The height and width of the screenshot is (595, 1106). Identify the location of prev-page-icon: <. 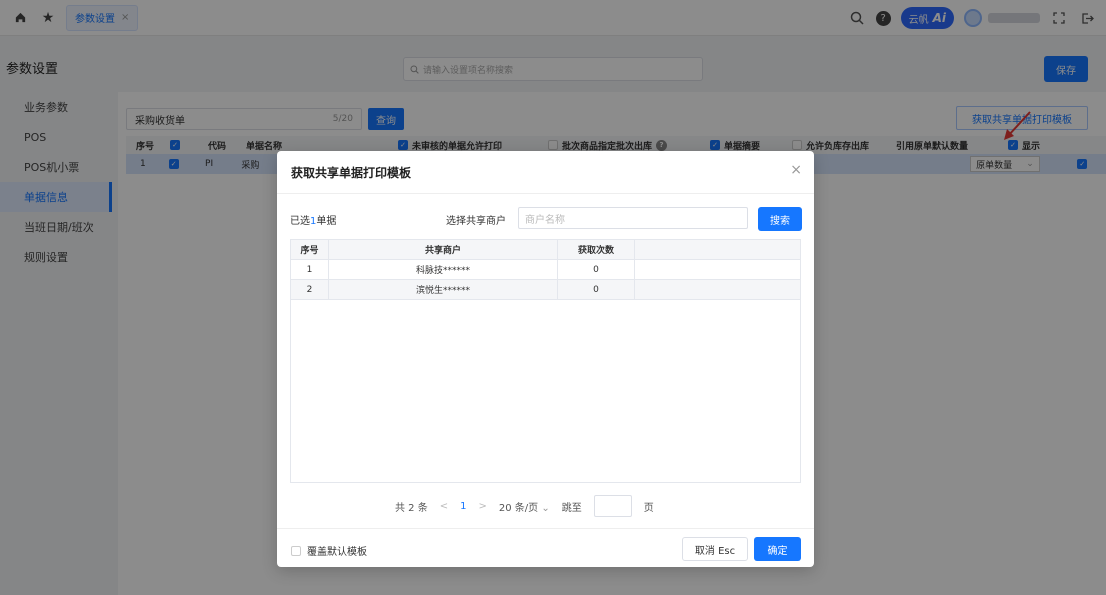
(444, 506).